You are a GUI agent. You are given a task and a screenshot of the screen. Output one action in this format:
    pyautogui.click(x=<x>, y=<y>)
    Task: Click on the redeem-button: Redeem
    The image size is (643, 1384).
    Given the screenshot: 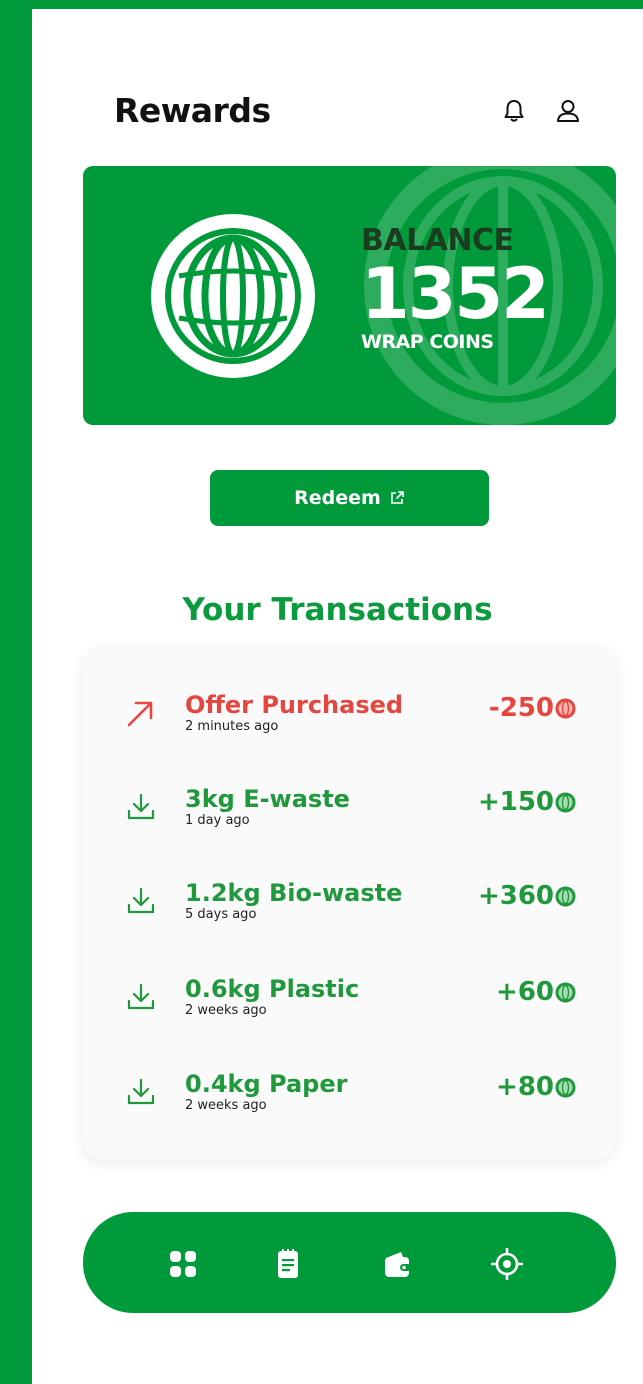 What is the action you would take?
    pyautogui.click(x=349, y=498)
    